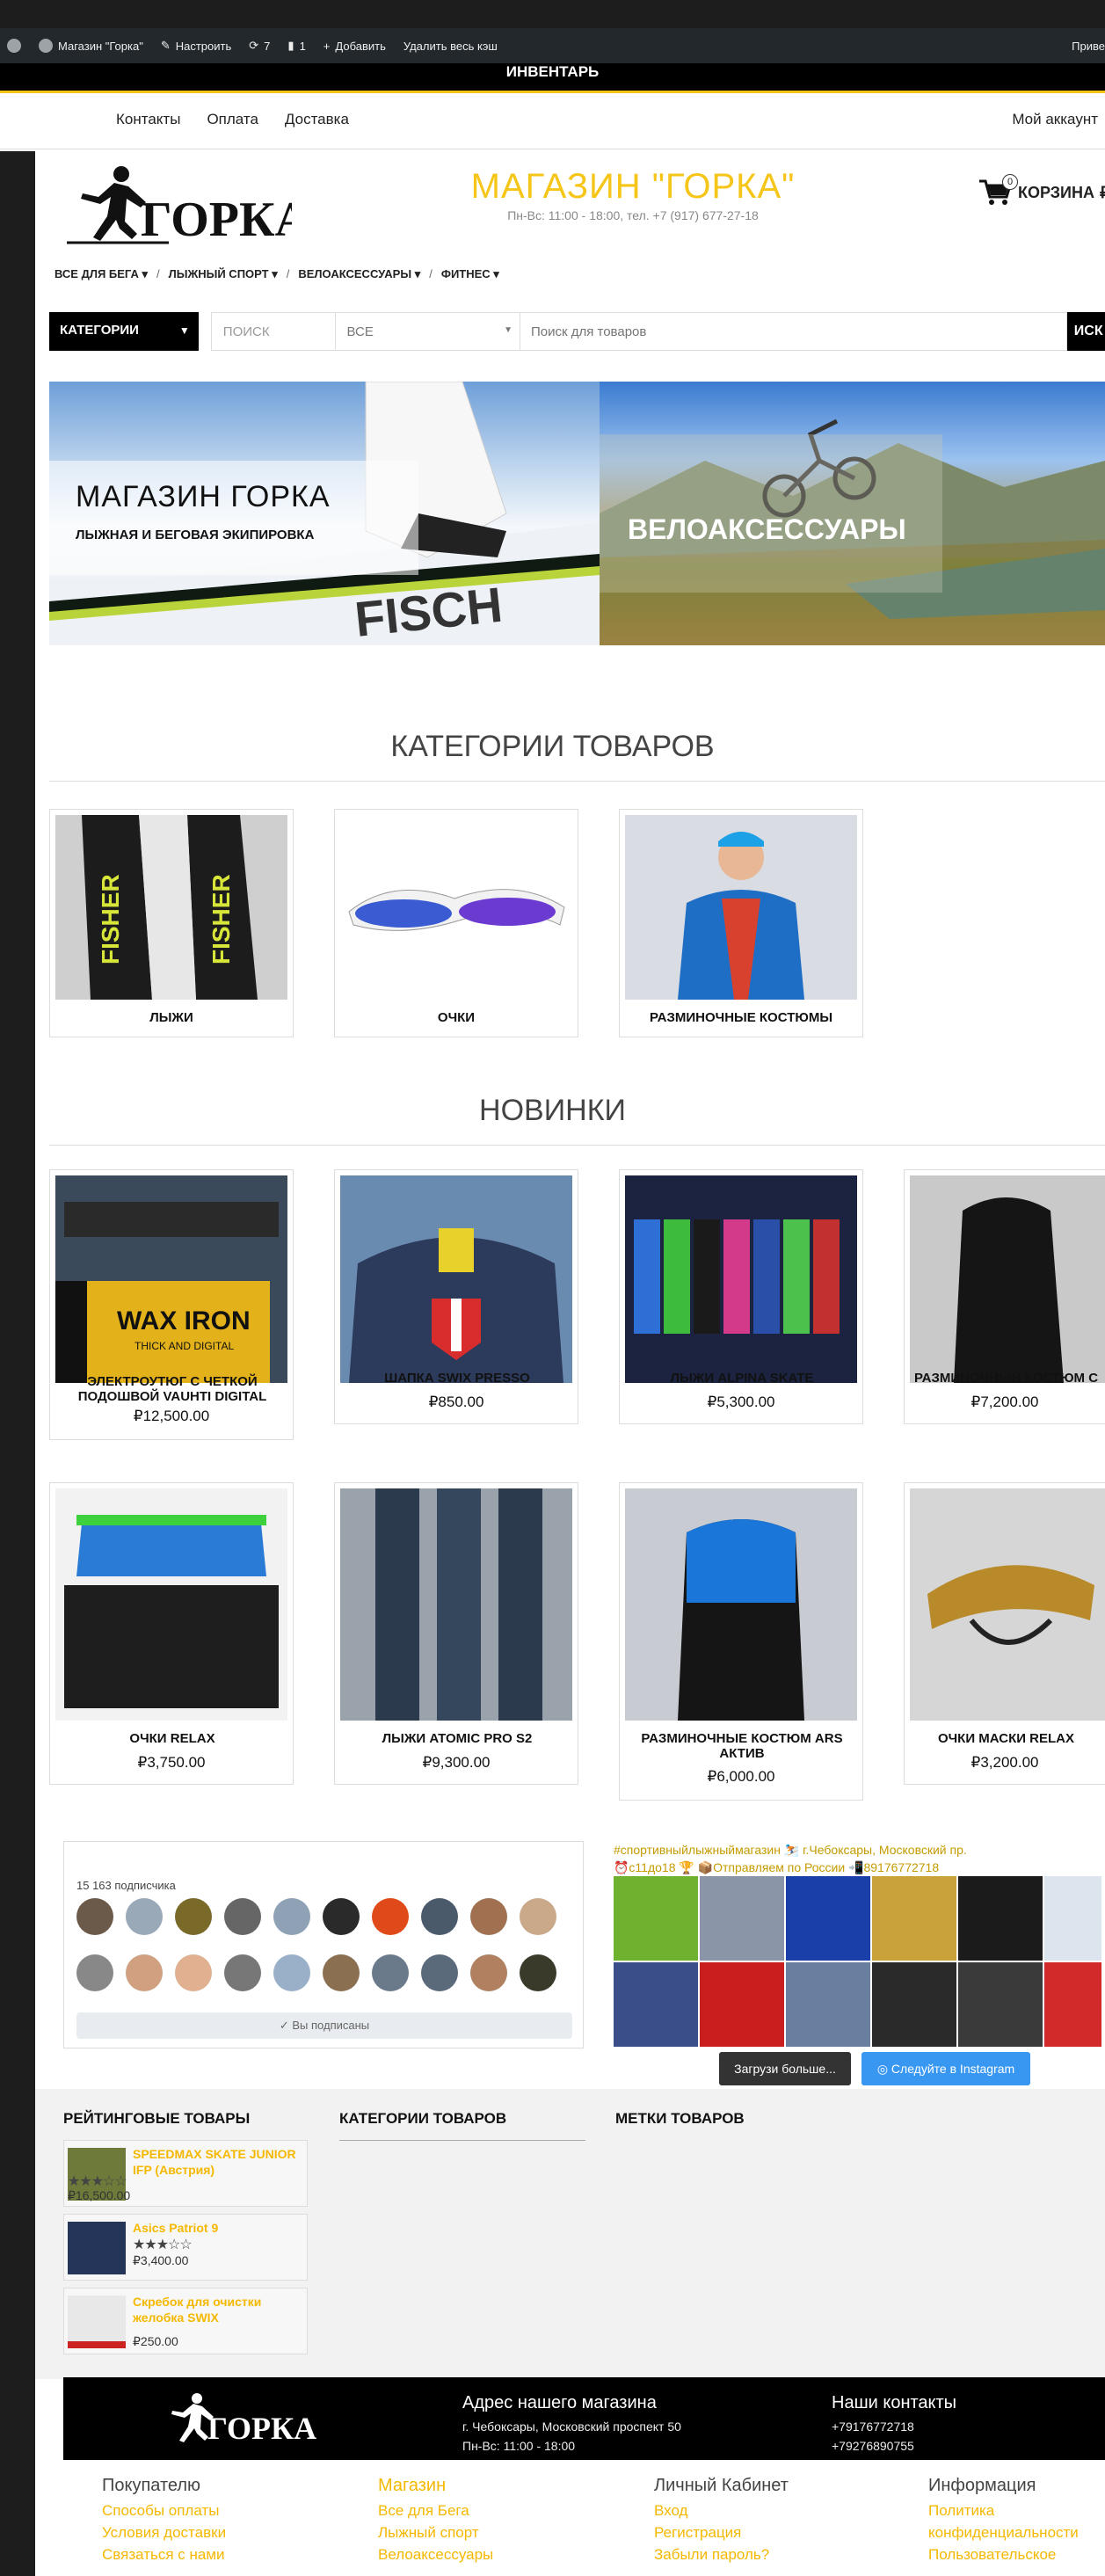  What do you see at coordinates (456, 1633) in the screenshot?
I see `product-card: ЛЫЖИ ATOMIC PRO S2 ₽9,300.00` at bounding box center [456, 1633].